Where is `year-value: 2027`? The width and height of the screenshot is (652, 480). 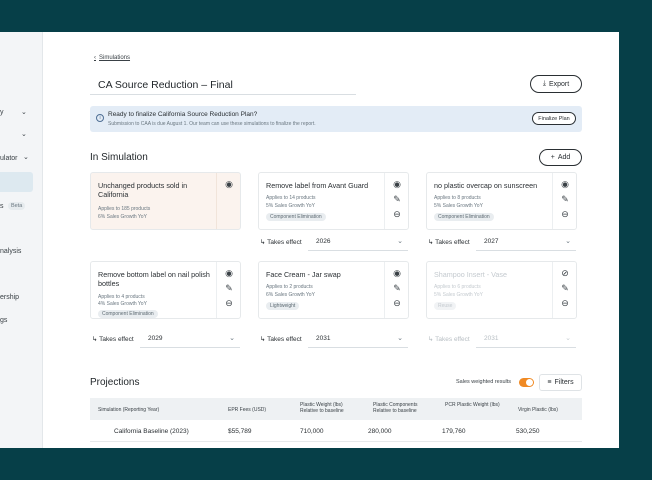
year-value: 2027 is located at coordinates (491, 241).